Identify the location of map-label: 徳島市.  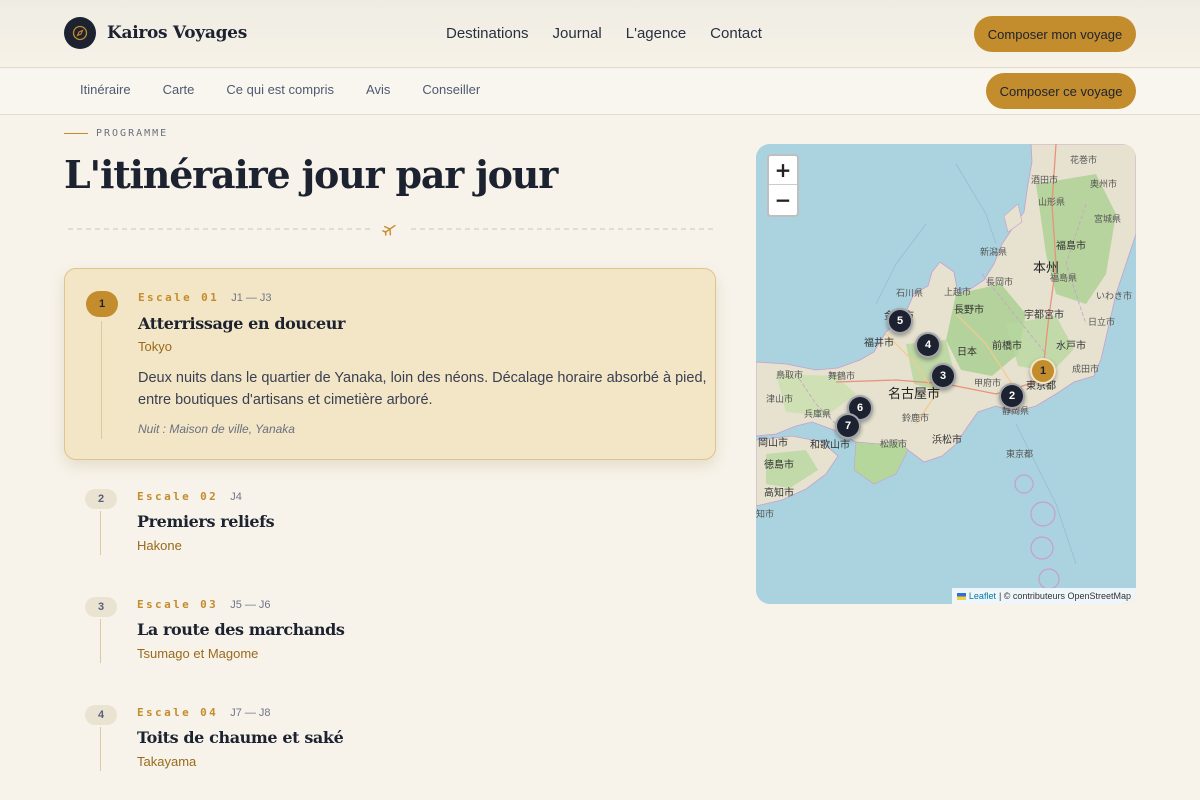
(779, 465).